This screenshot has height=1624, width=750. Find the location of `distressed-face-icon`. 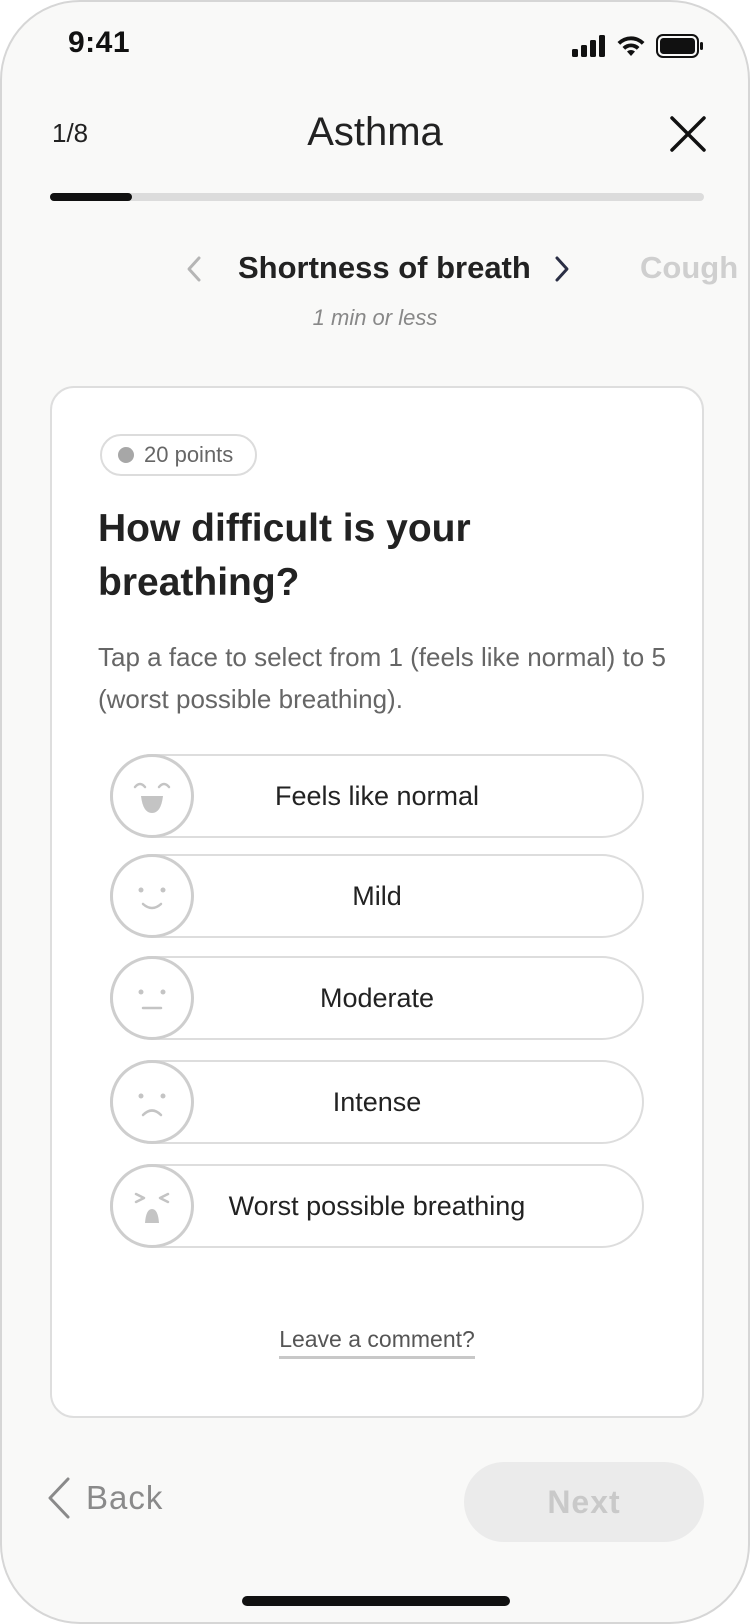

distressed-face-icon is located at coordinates (152, 1206).